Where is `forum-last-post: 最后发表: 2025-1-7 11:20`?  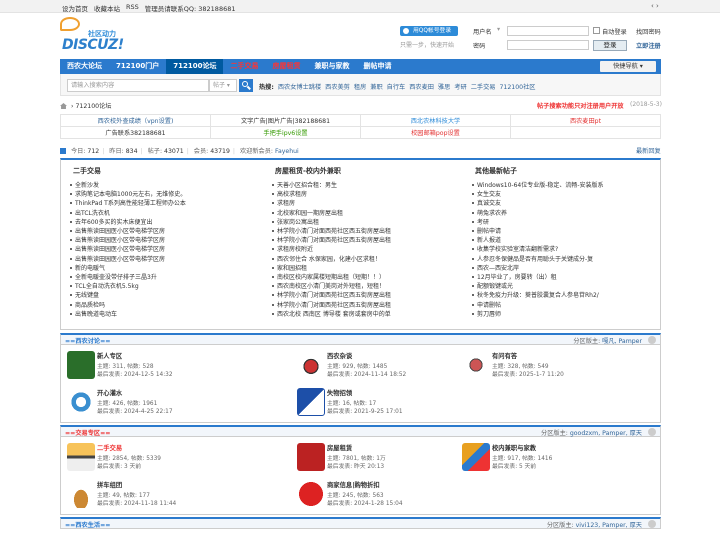
forum-last-post: 最后发表: 2025-1-7 11:20 is located at coordinates (528, 373).